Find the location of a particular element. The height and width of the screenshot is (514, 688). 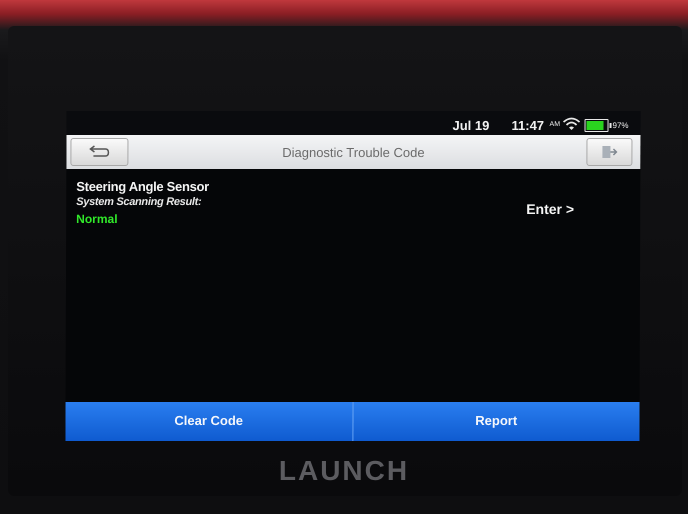

system-name: Steering Angle Sensor is located at coordinates (142, 186).